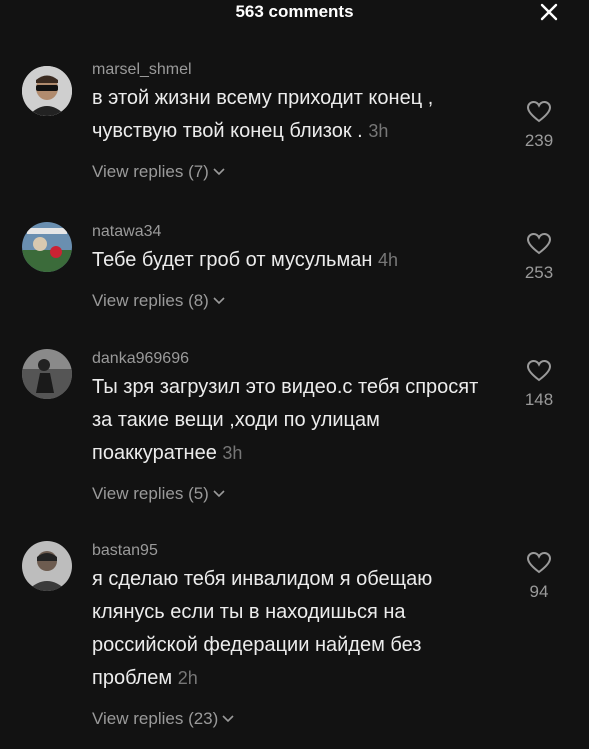 The height and width of the screenshot is (749, 589). I want to click on close-icon, so click(549, 12).